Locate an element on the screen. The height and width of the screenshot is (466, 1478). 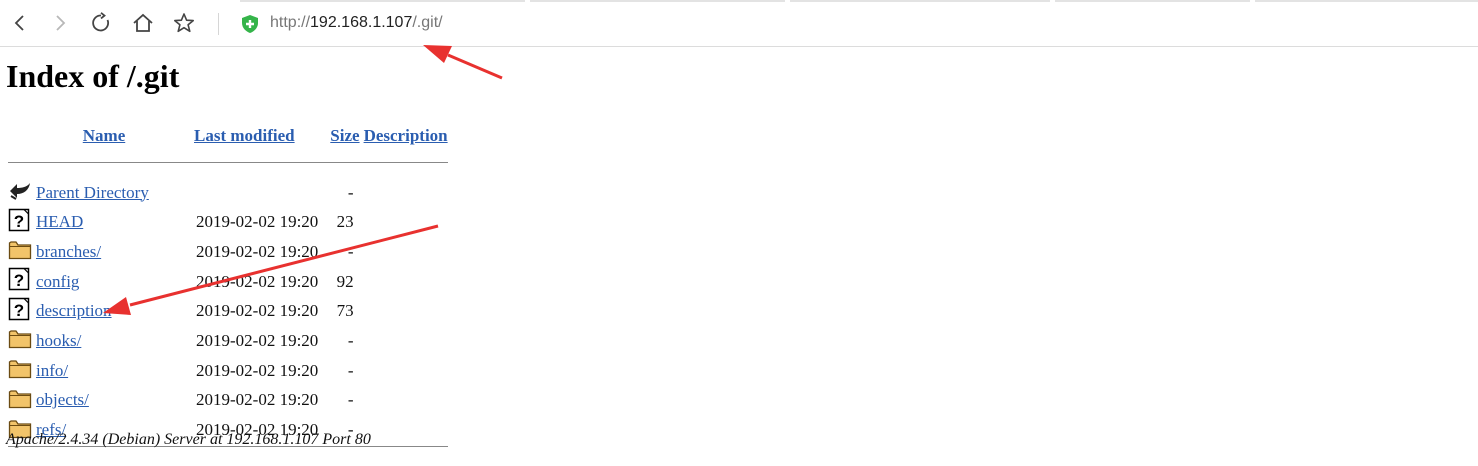
back-arrow-icon is located at coordinates (20, 192).